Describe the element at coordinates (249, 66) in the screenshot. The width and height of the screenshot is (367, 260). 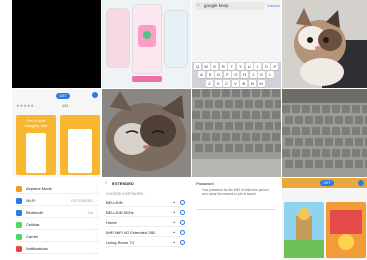
I see `key-u: U` at that location.